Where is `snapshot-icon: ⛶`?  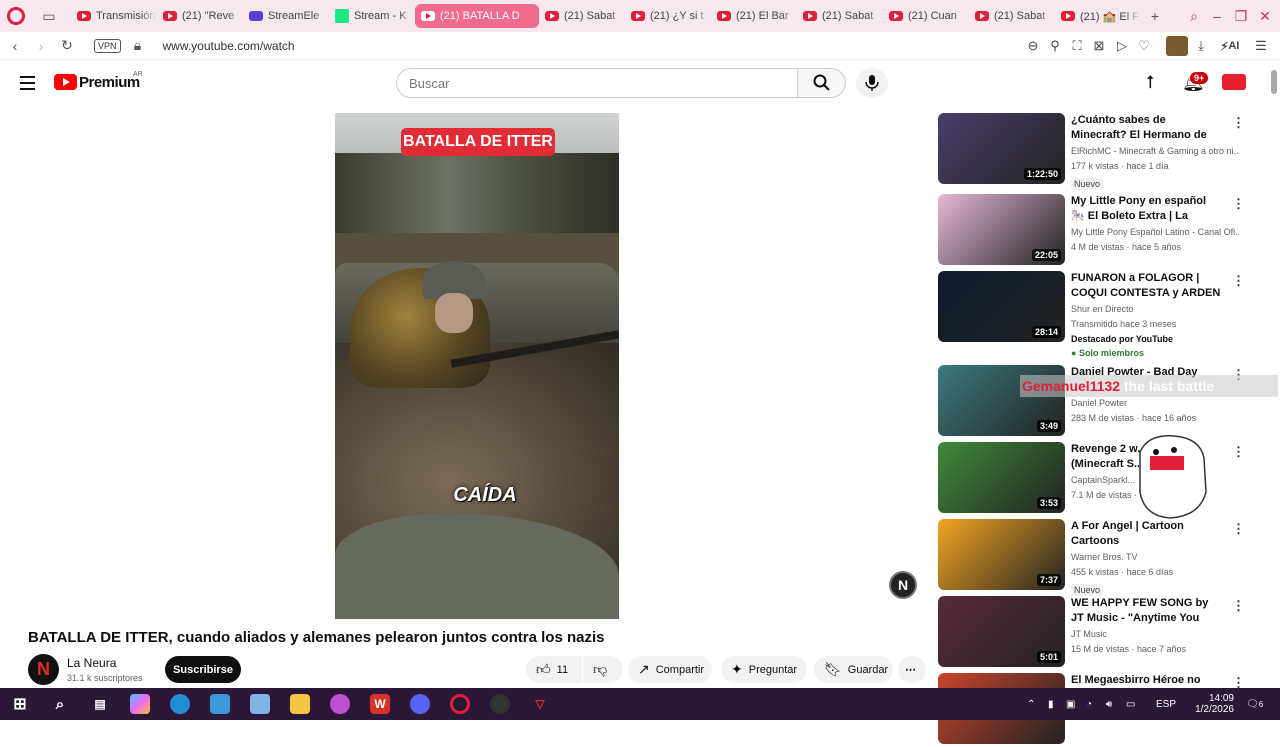 snapshot-icon: ⛶ is located at coordinates (1077, 46).